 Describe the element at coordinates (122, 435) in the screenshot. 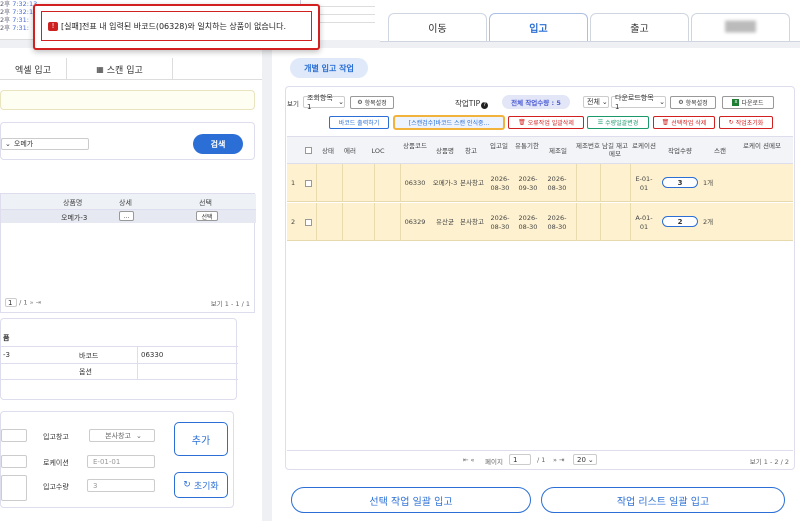

I see `warehouse-select: 본사창고 ⌄` at that location.